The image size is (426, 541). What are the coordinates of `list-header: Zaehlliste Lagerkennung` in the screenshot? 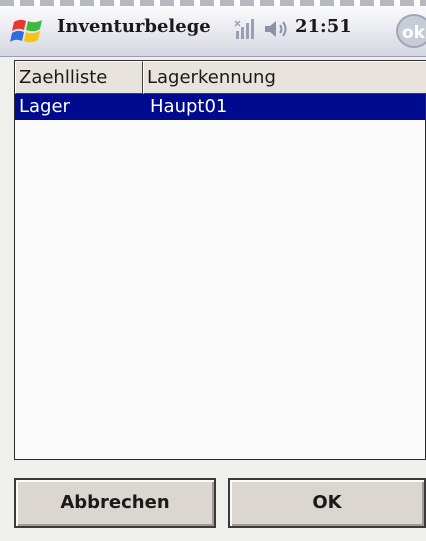 It's located at (220, 77).